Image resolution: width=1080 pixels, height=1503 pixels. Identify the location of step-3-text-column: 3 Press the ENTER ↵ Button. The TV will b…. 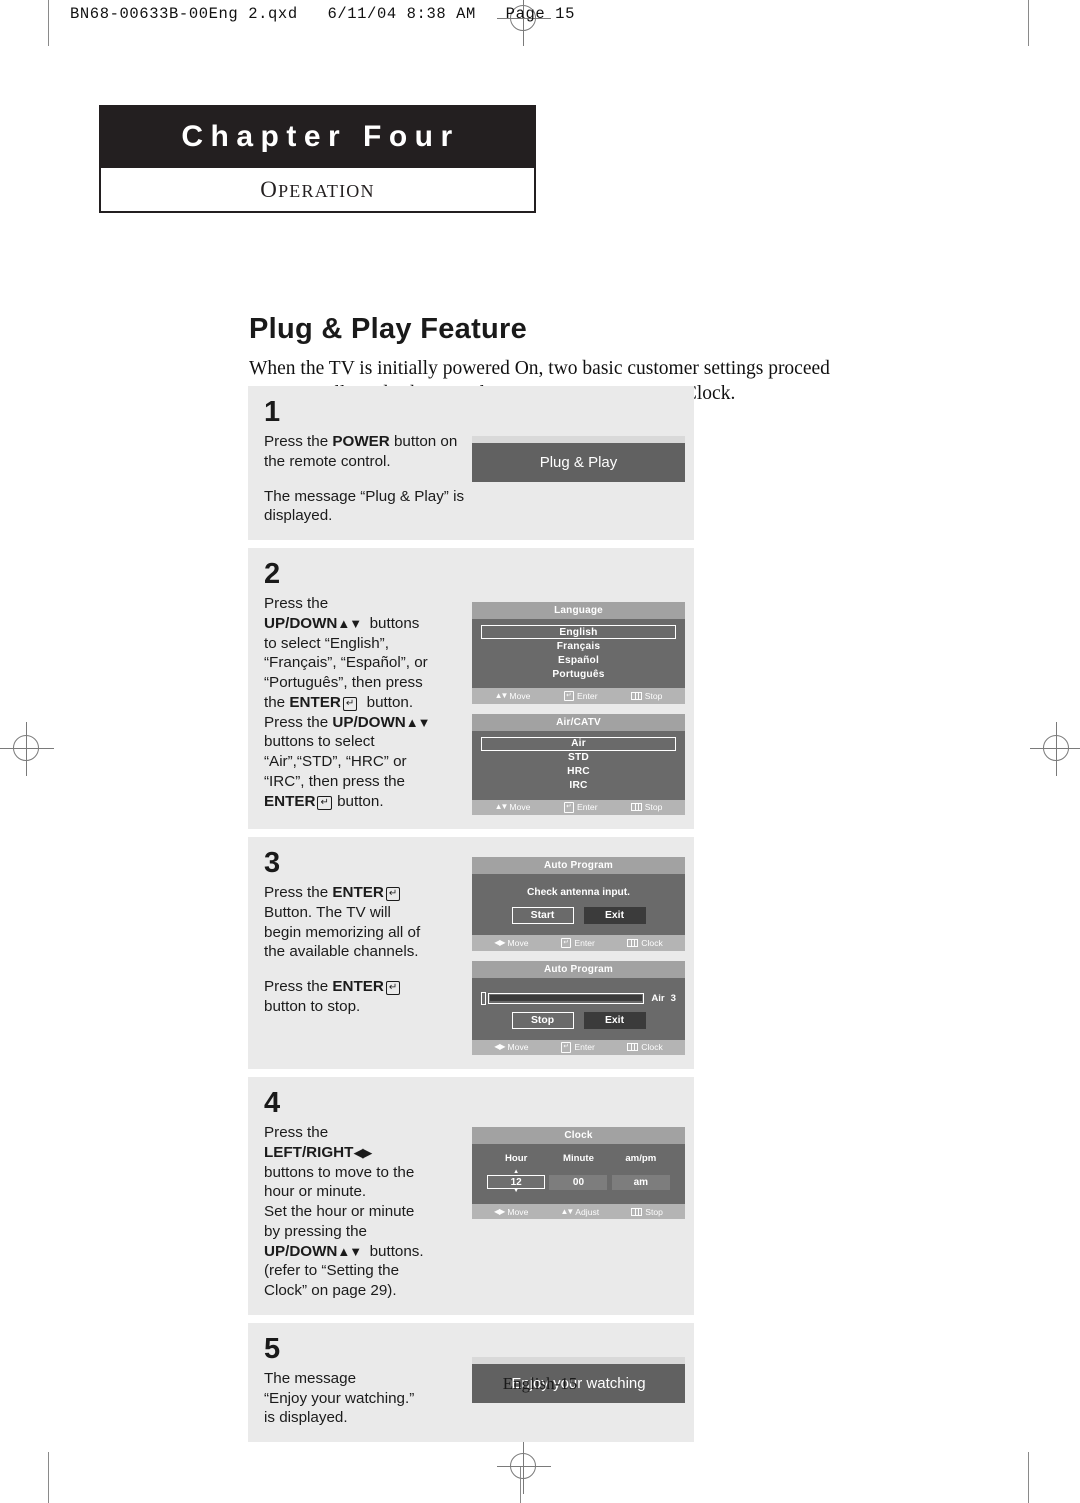
(368, 952).